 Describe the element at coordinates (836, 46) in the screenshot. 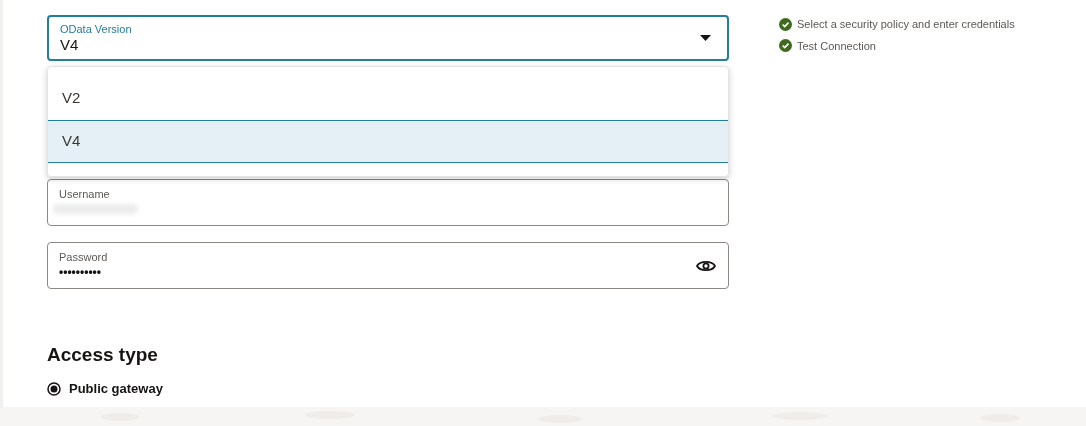

I see `step-label: Test Connection` at that location.